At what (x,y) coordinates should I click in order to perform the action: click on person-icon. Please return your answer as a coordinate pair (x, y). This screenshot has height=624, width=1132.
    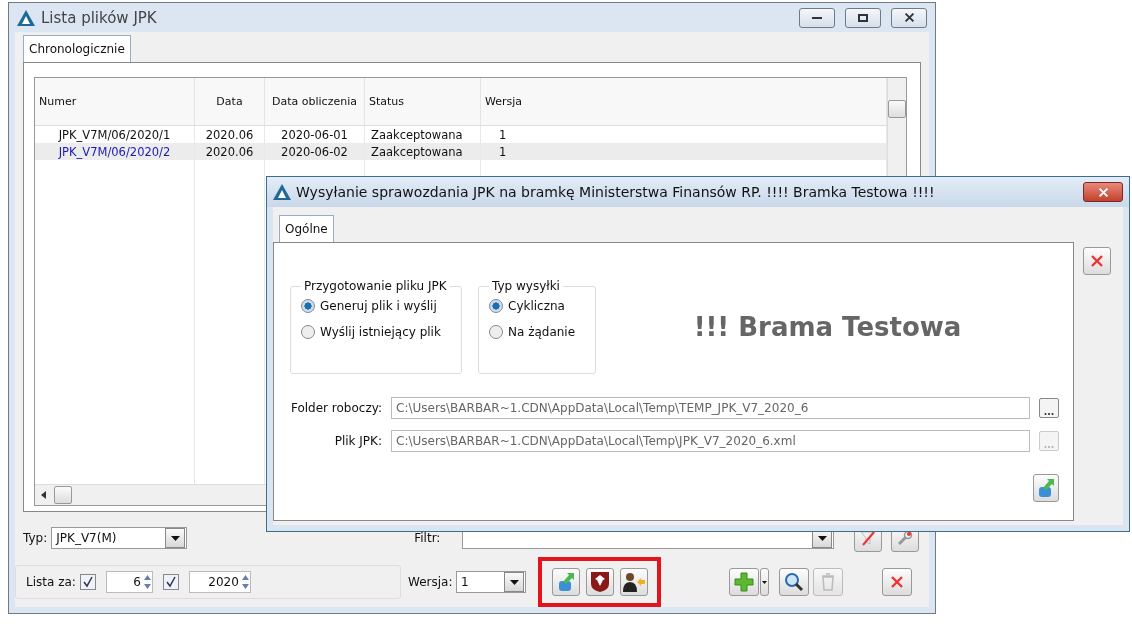
    Looking at the image, I should click on (633, 582).